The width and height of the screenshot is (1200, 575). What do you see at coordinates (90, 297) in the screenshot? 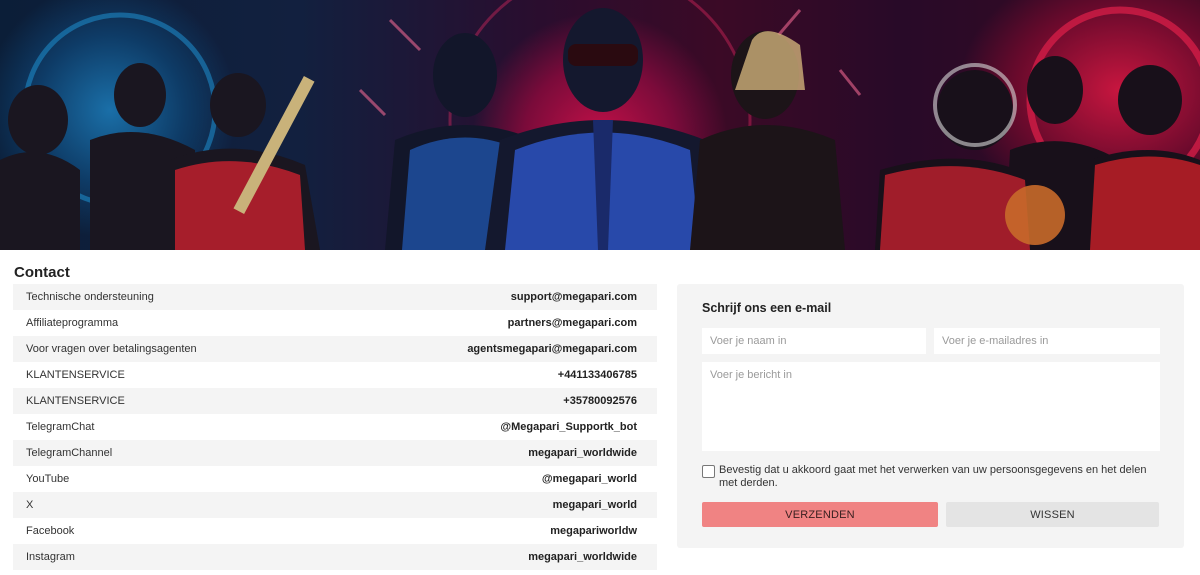
I see `contact-label: Technische ondersteuning` at bounding box center [90, 297].